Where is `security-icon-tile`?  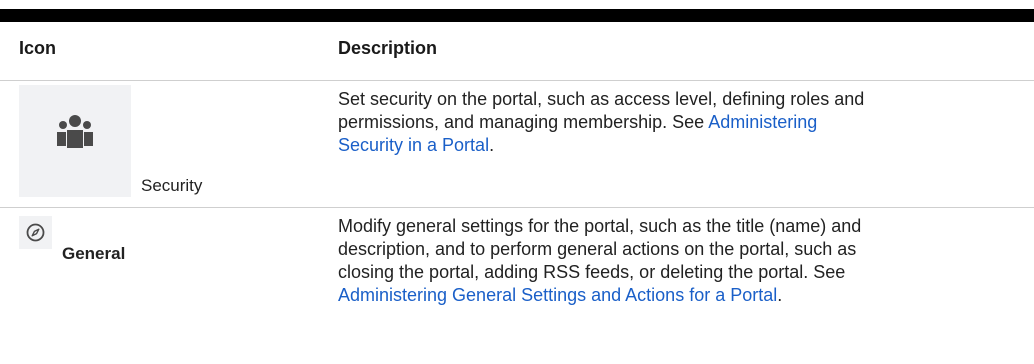
security-icon-tile is located at coordinates (75, 141).